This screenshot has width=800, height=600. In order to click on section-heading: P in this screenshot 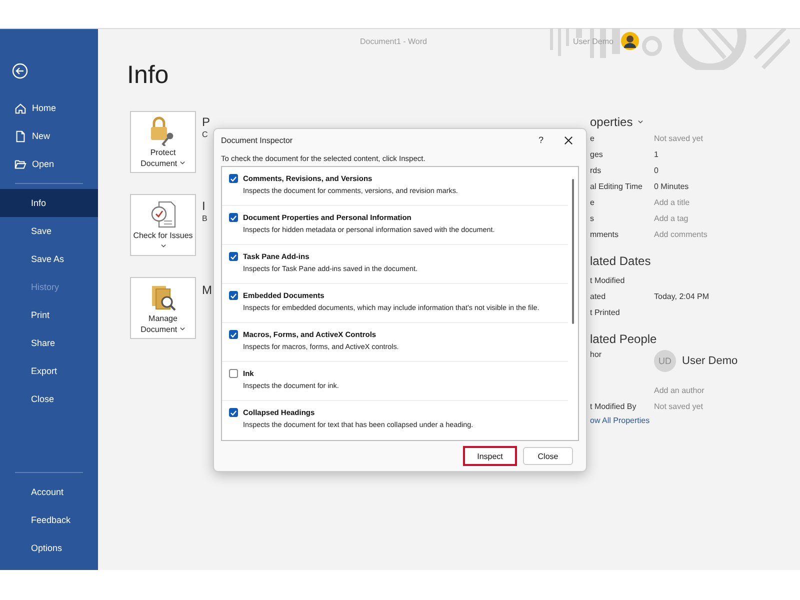, I will do `click(207, 122)`.